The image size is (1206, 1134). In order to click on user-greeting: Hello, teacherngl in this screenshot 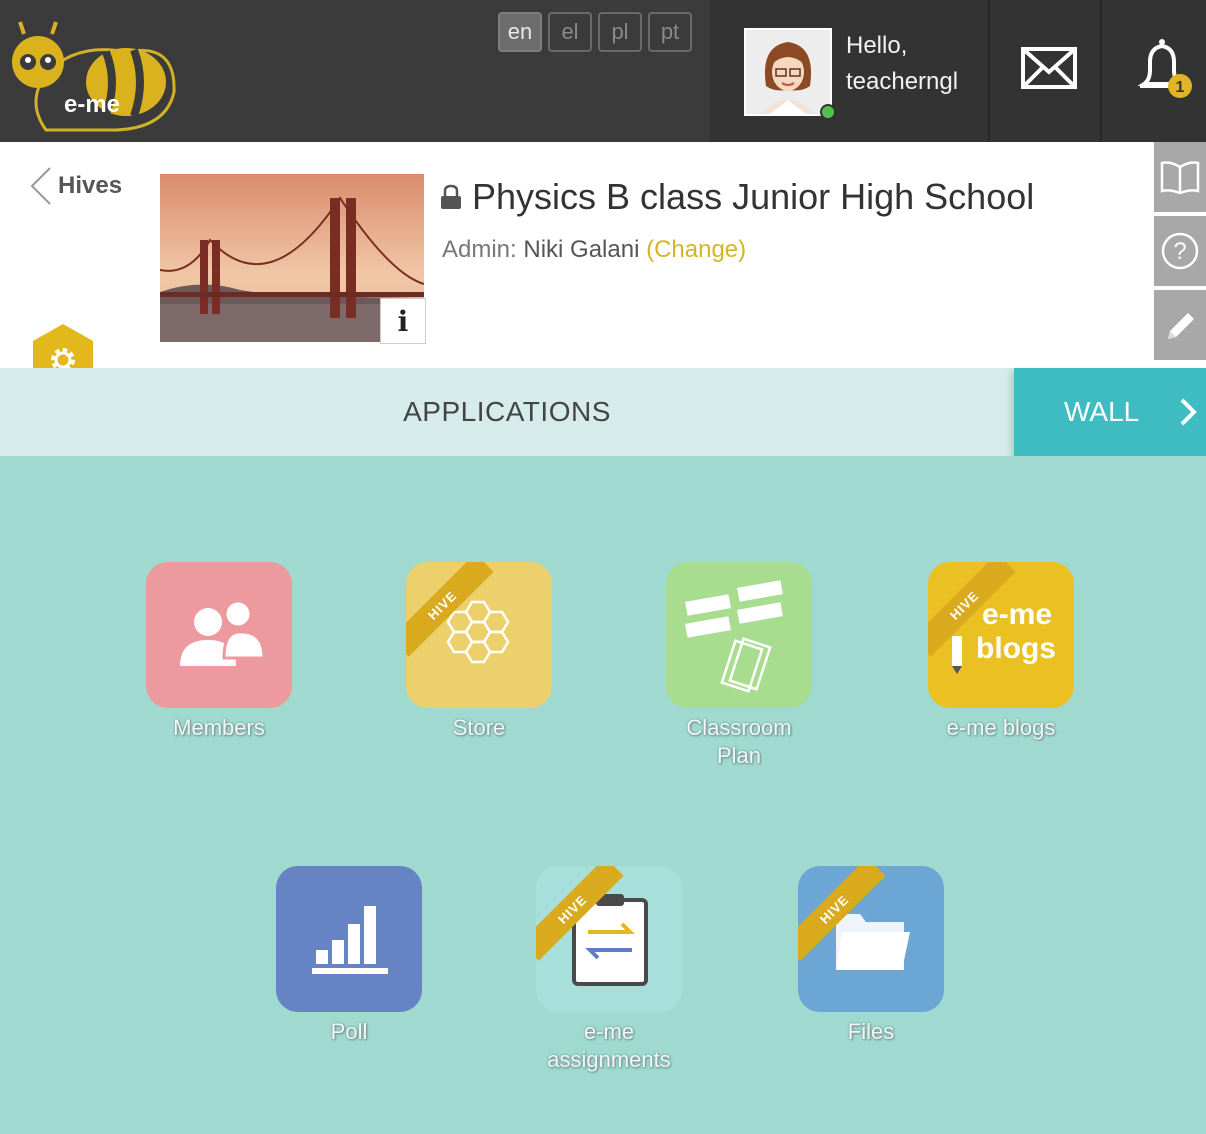, I will do `click(902, 64)`.